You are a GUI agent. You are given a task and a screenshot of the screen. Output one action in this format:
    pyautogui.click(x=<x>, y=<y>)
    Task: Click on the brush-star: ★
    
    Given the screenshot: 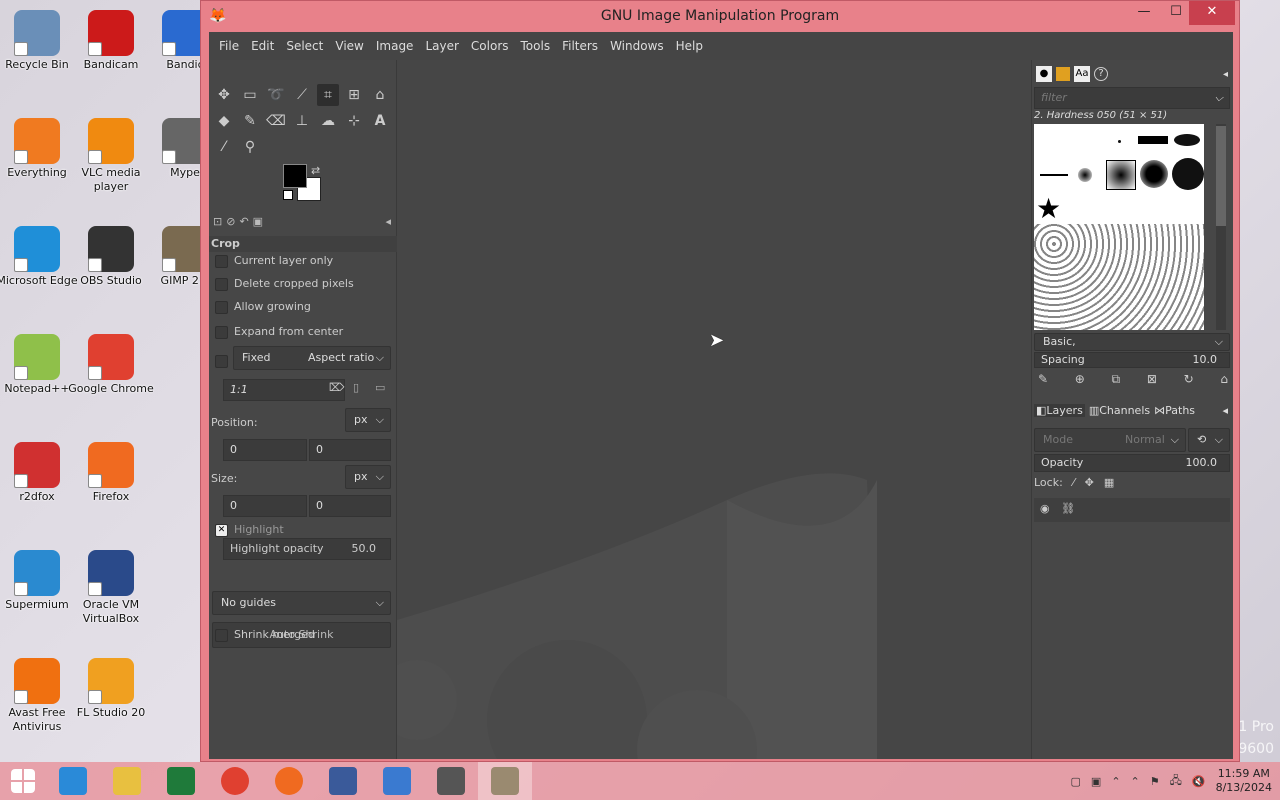 What is the action you would take?
    pyautogui.click(x=1048, y=208)
    